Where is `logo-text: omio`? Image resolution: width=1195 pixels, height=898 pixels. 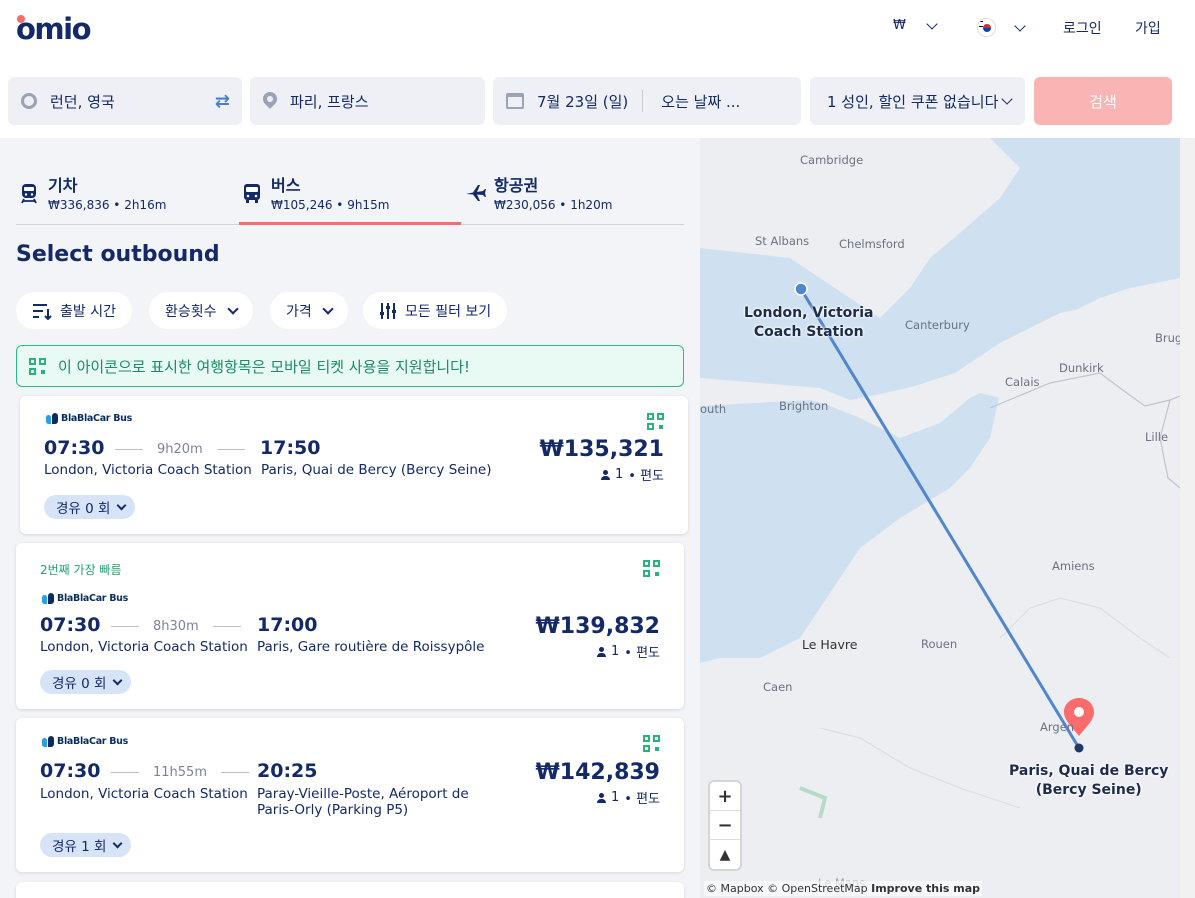 logo-text: omio is located at coordinates (54, 29).